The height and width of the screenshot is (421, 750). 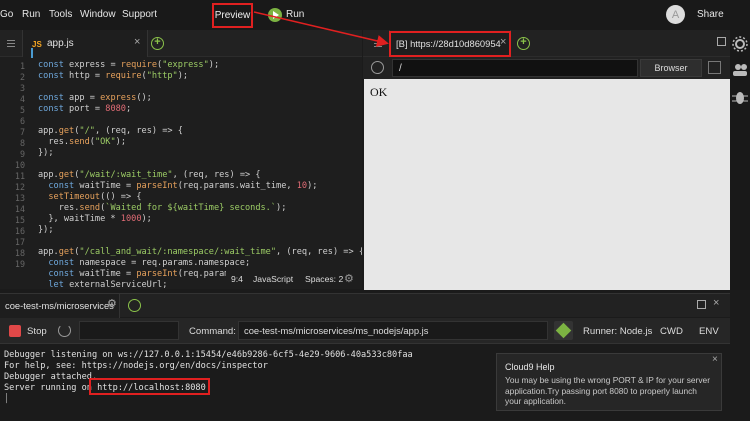 What do you see at coordinates (740, 103) in the screenshot?
I see `debugger-icon` at bounding box center [740, 103].